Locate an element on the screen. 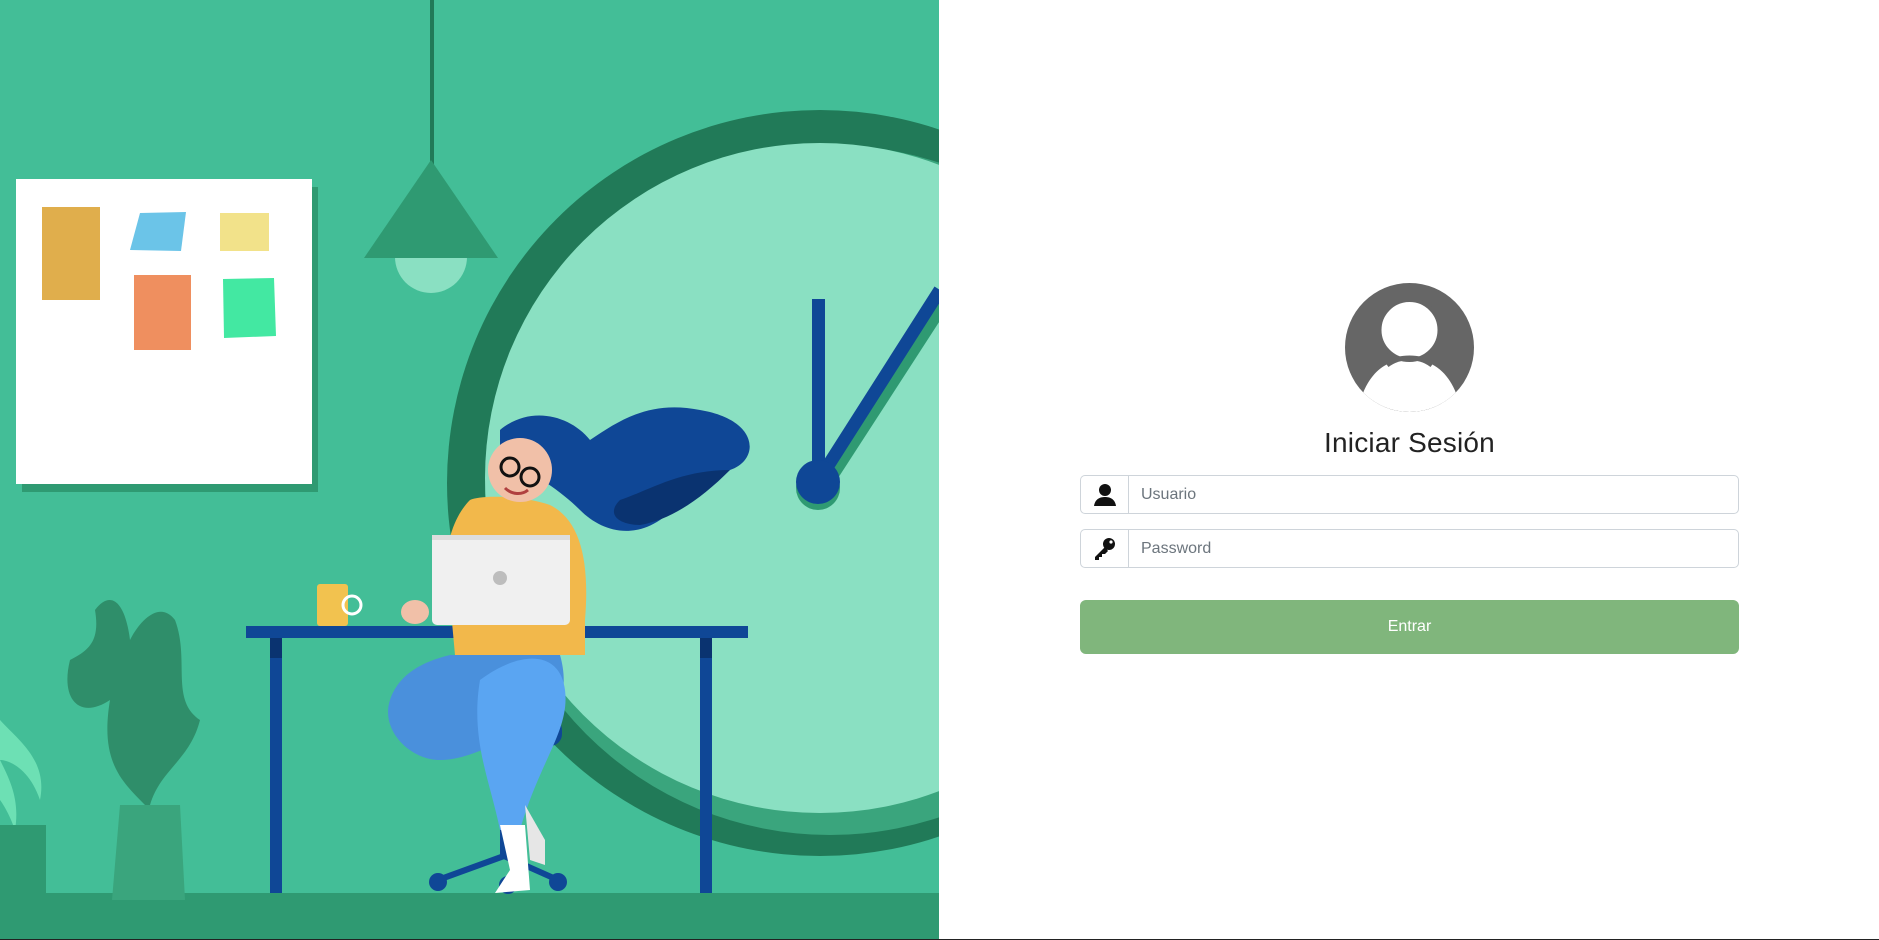 The height and width of the screenshot is (940, 1879). username-input is located at coordinates (1433, 494).